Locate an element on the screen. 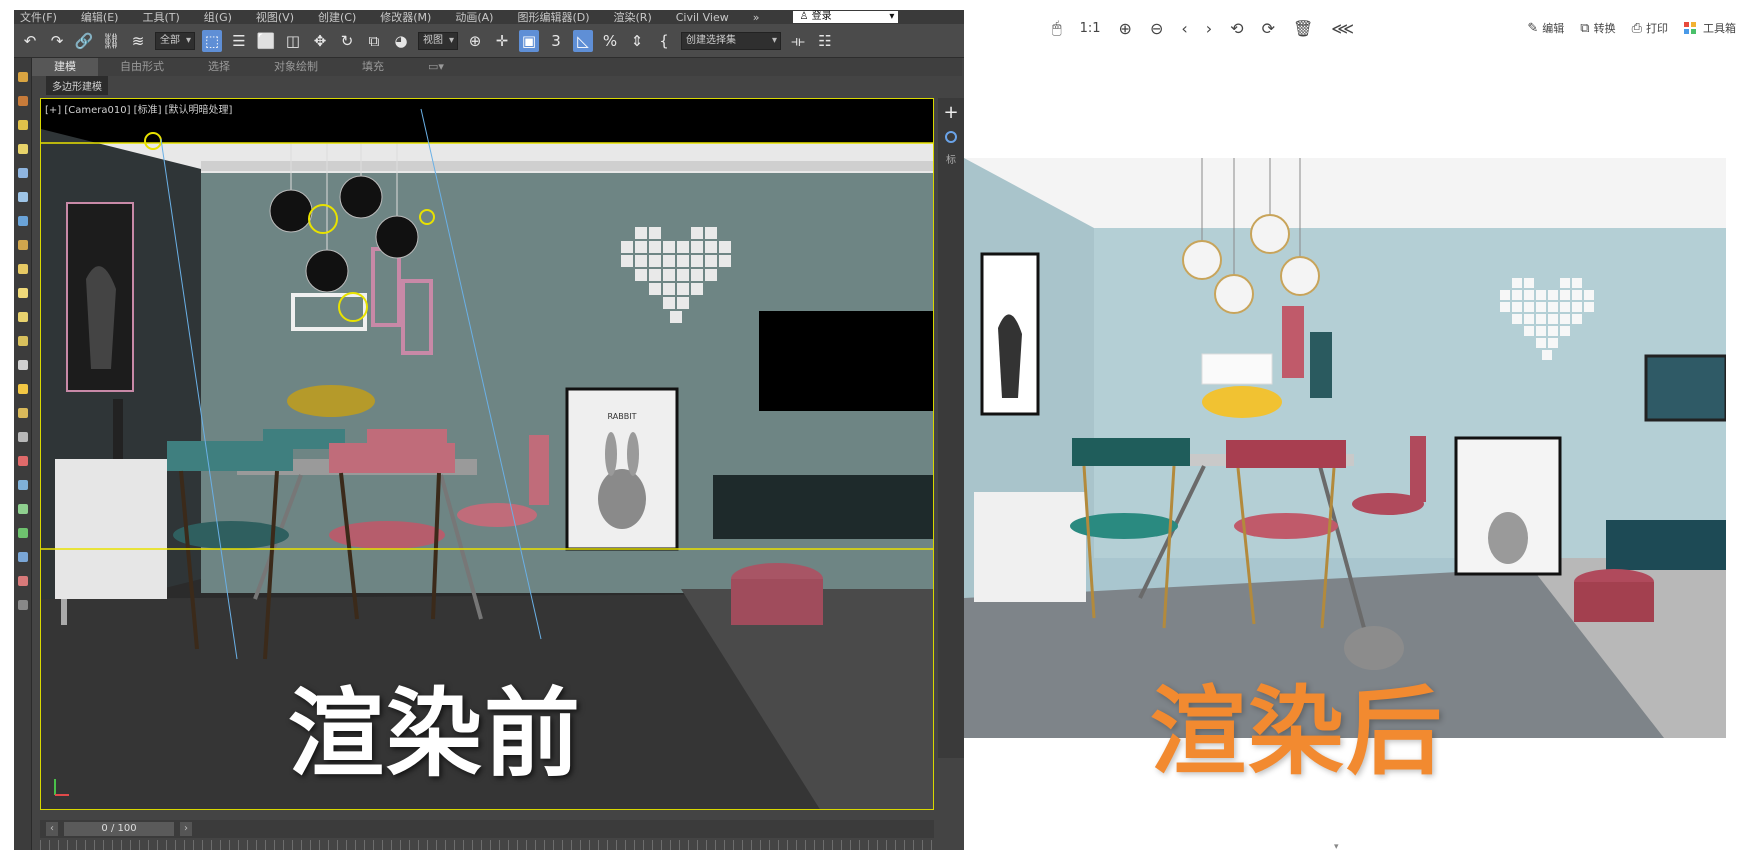  pivot-center-icon: ⊕ is located at coordinates (475, 41).